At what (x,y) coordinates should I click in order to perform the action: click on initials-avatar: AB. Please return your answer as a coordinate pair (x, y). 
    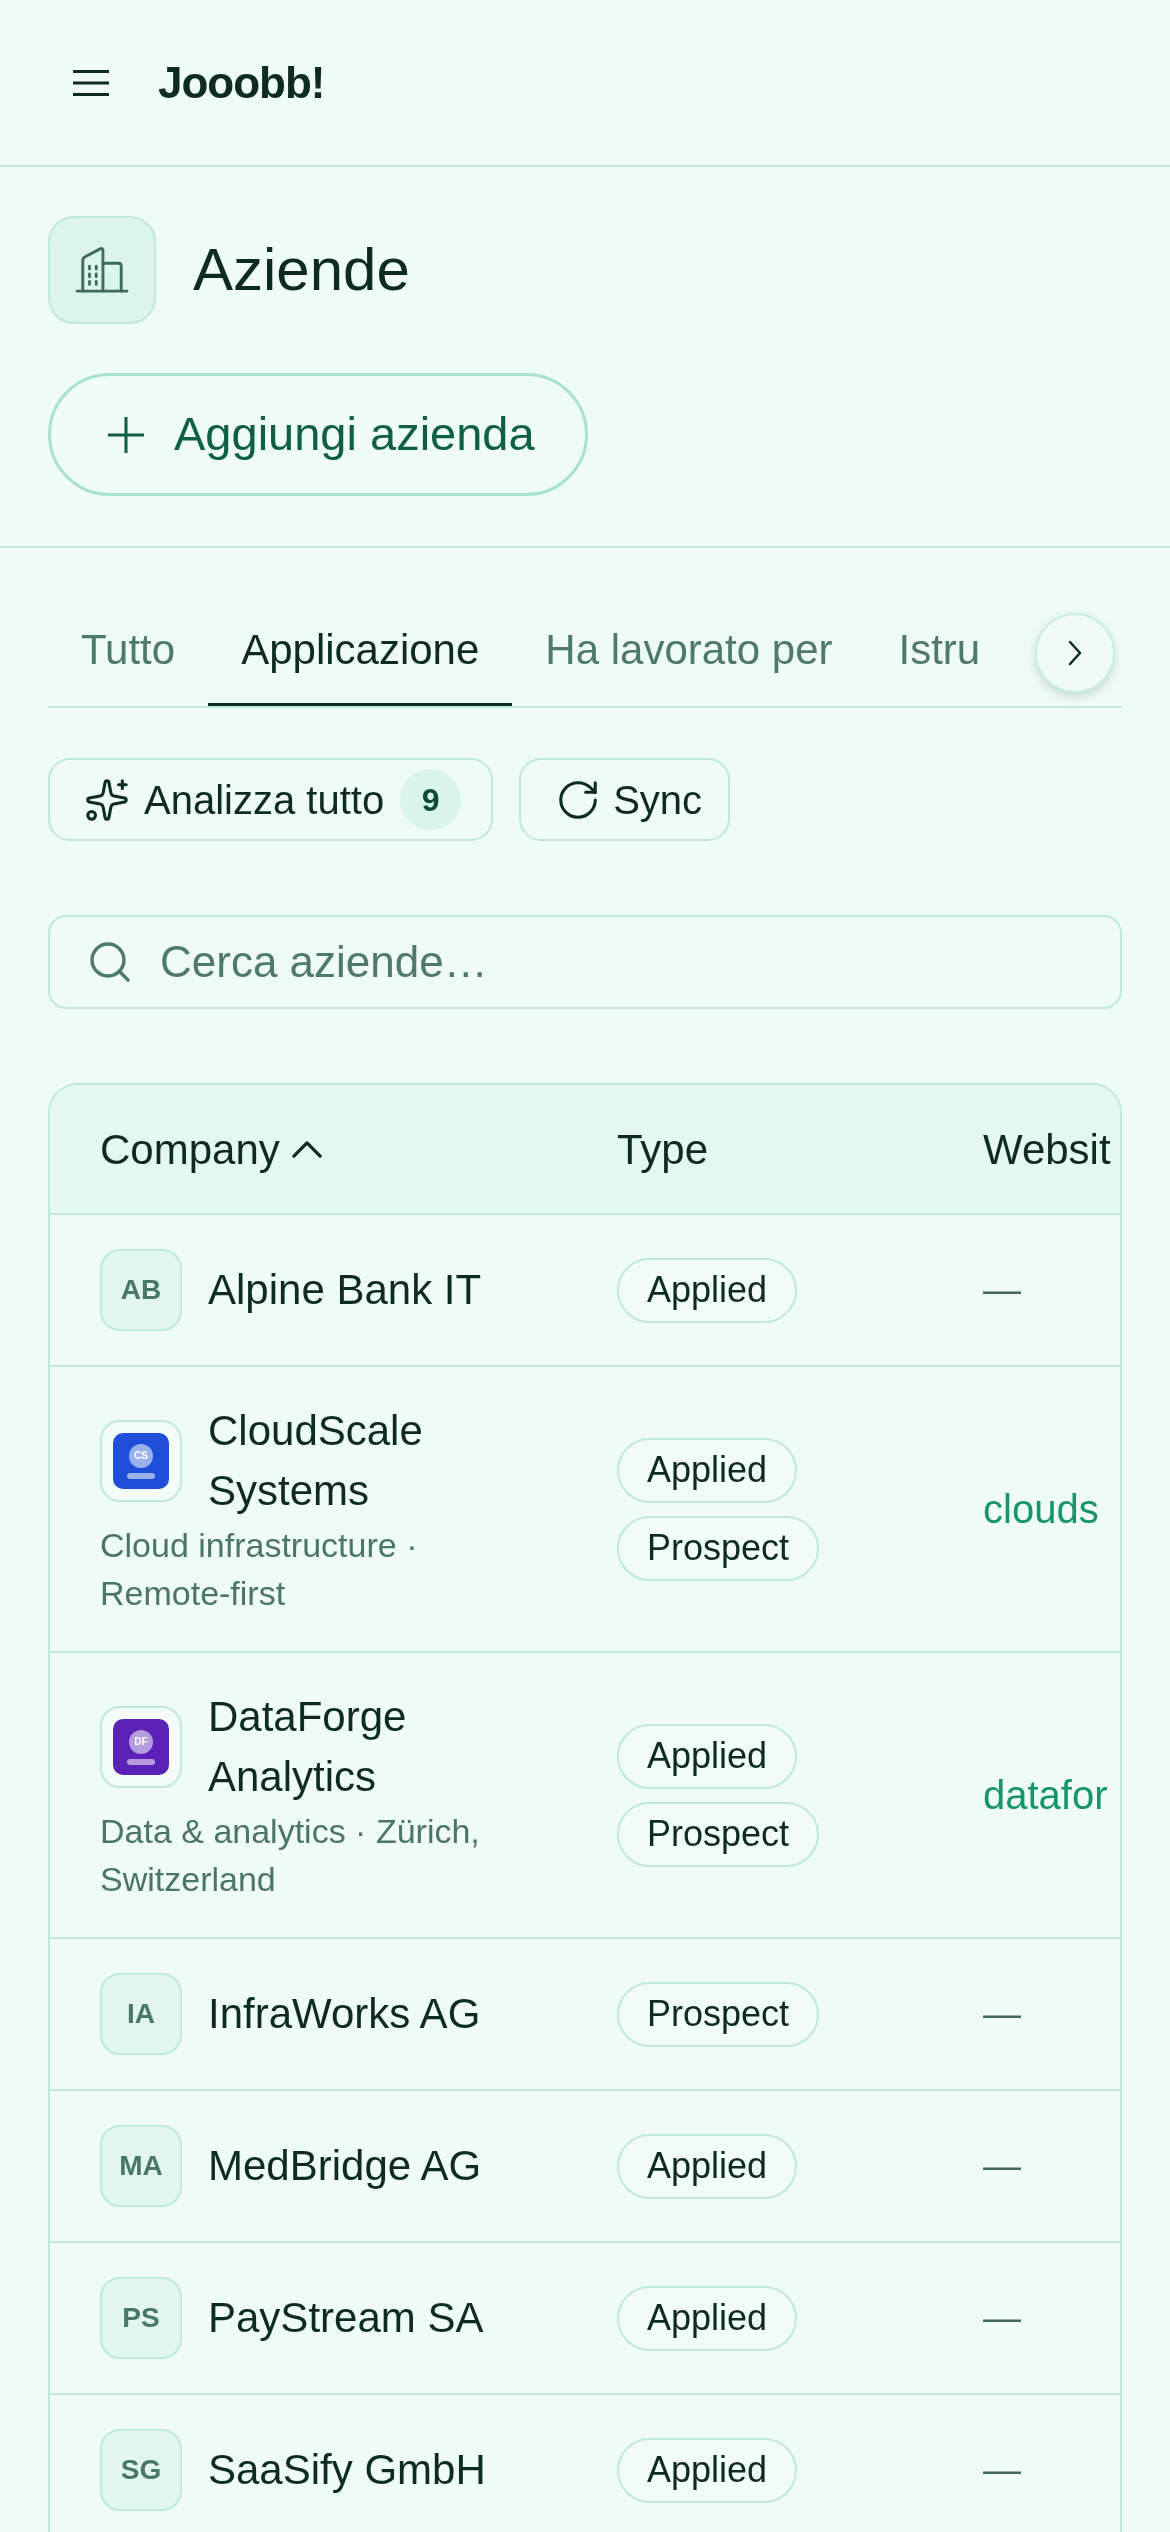
    Looking at the image, I should click on (141, 1290).